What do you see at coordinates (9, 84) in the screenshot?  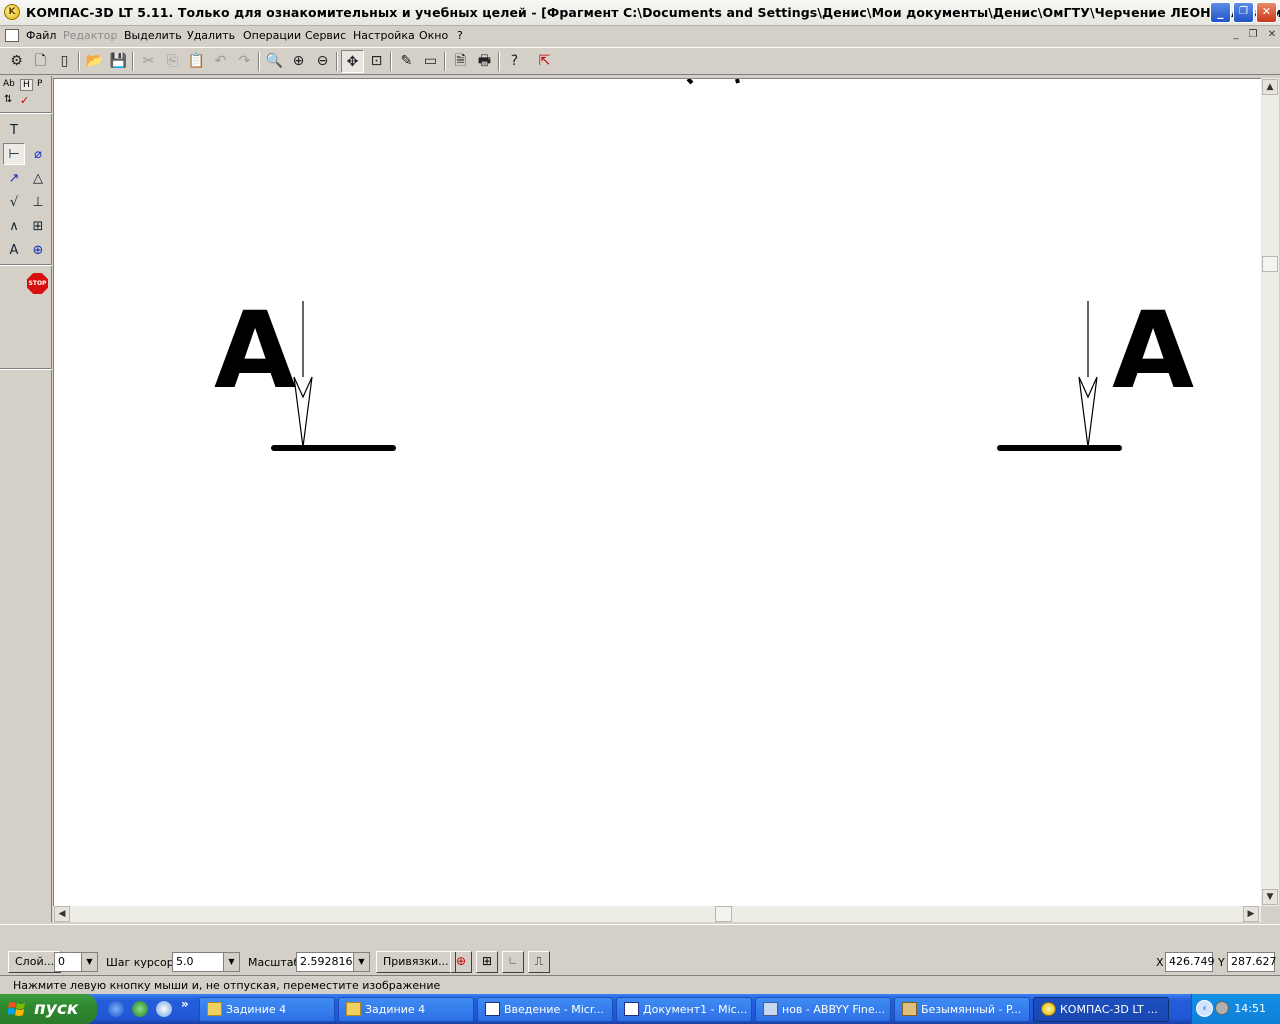 I see `panel-tab-text: Ab` at bounding box center [9, 84].